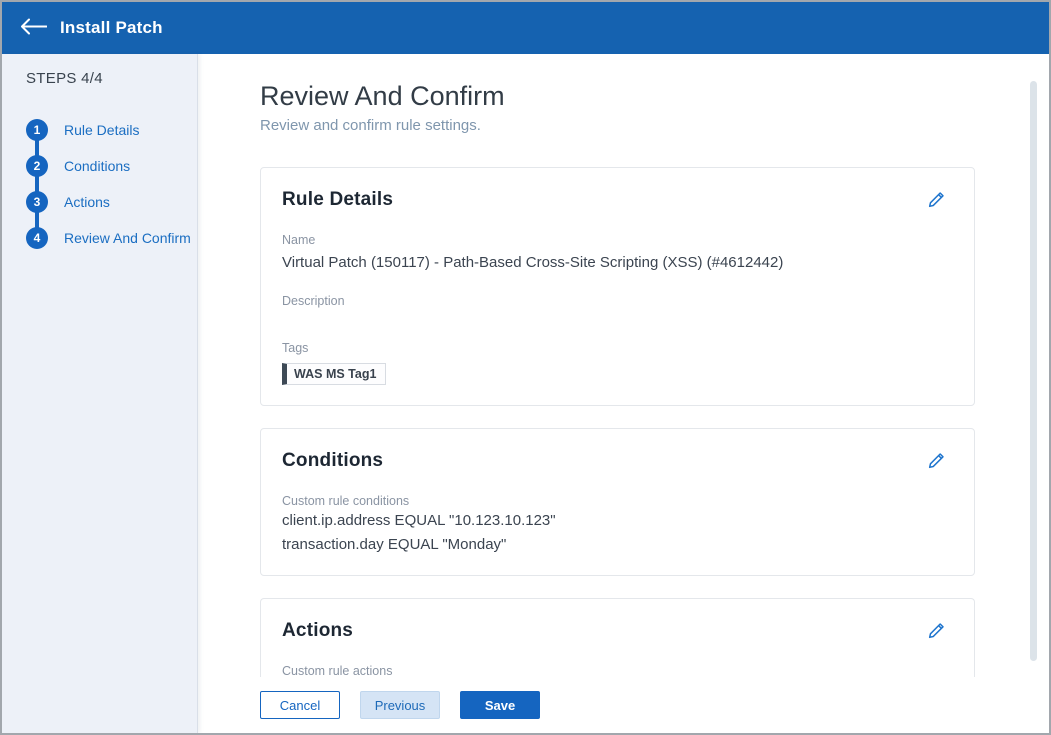 The image size is (1051, 735). What do you see at coordinates (102, 130) in the screenshot?
I see `step-label: Rule Details` at bounding box center [102, 130].